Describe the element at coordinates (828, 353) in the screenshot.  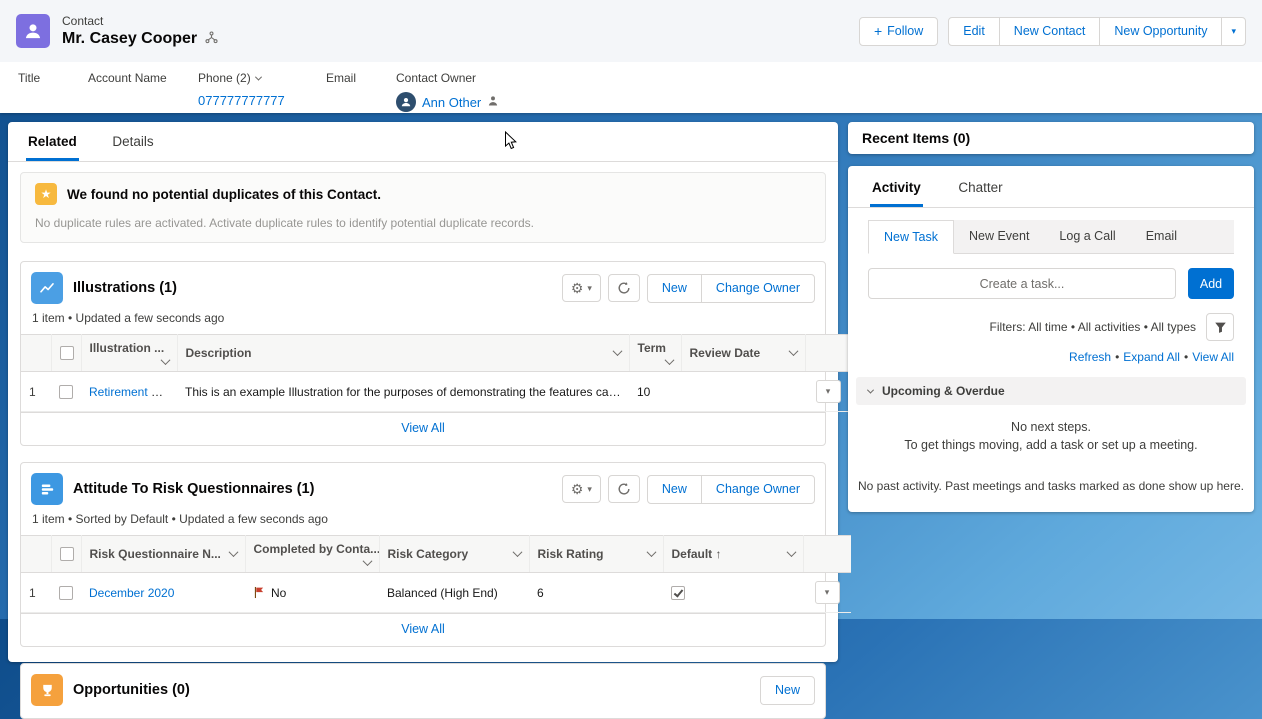
I see `actions-column-header` at that location.